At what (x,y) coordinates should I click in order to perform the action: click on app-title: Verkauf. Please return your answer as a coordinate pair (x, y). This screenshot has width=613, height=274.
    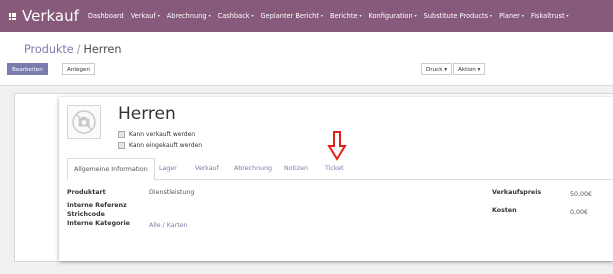
    Looking at the image, I should click on (50, 16).